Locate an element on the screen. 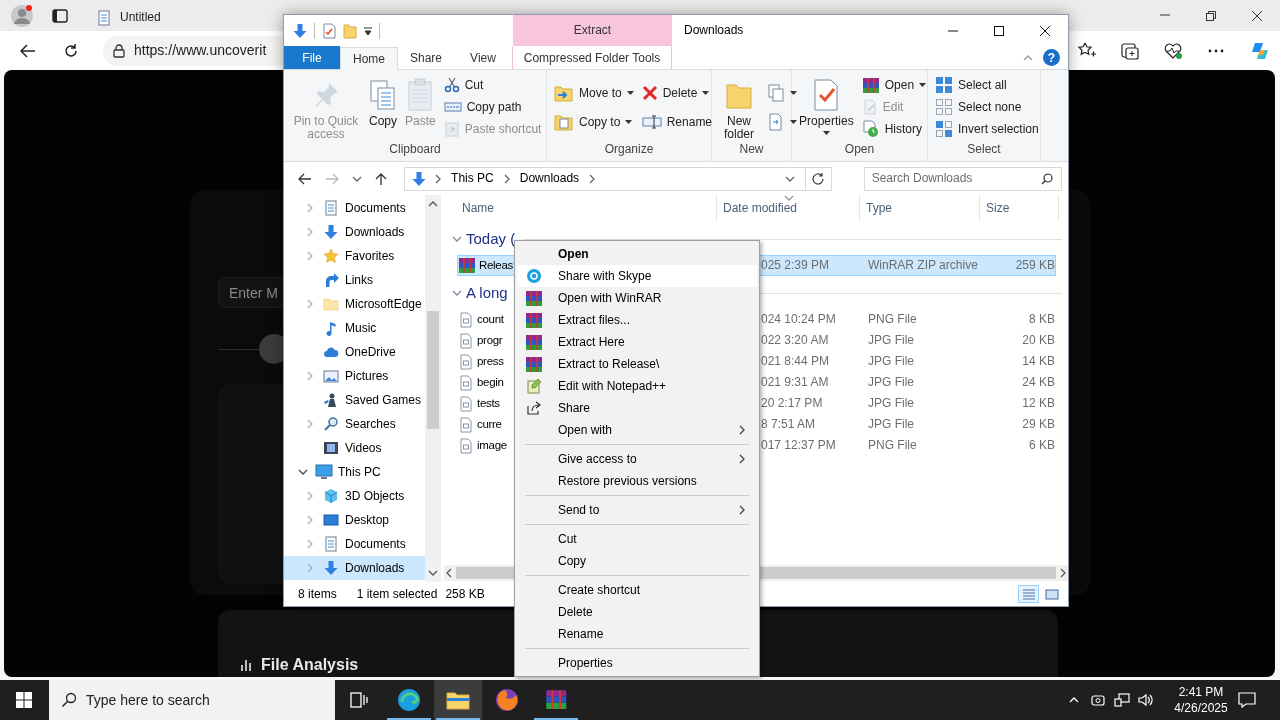 This screenshot has height=720, width=1280. ribbon-button: Properties is located at coordinates (826, 104).